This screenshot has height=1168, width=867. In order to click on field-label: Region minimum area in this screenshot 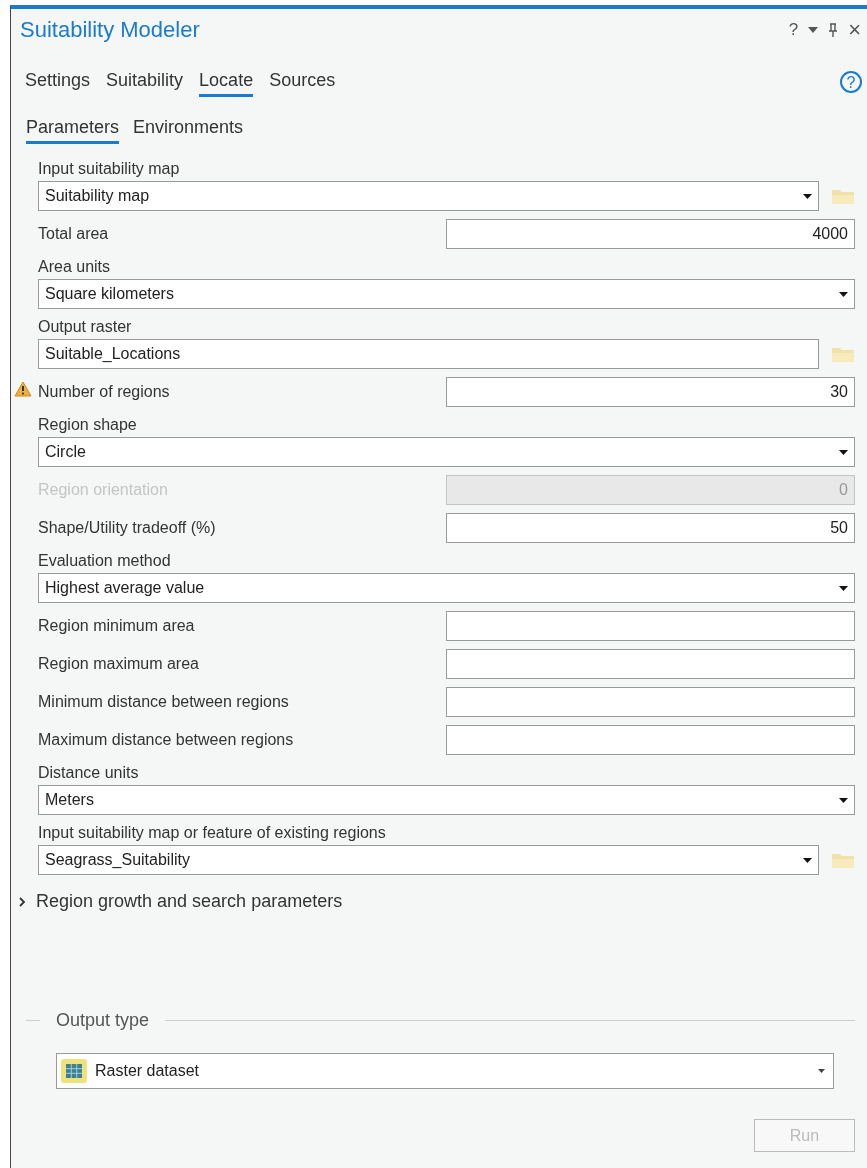, I will do `click(116, 626)`.